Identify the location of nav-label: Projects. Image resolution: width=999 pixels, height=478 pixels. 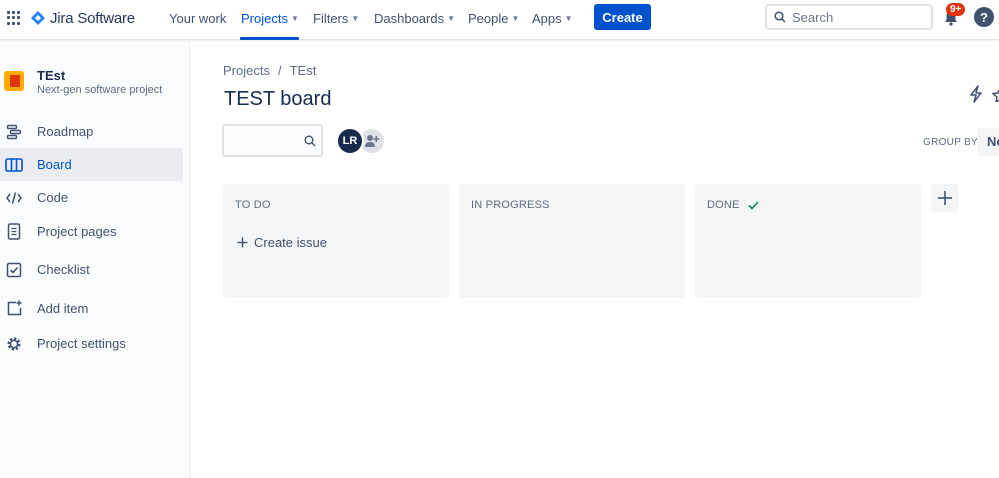
(264, 18).